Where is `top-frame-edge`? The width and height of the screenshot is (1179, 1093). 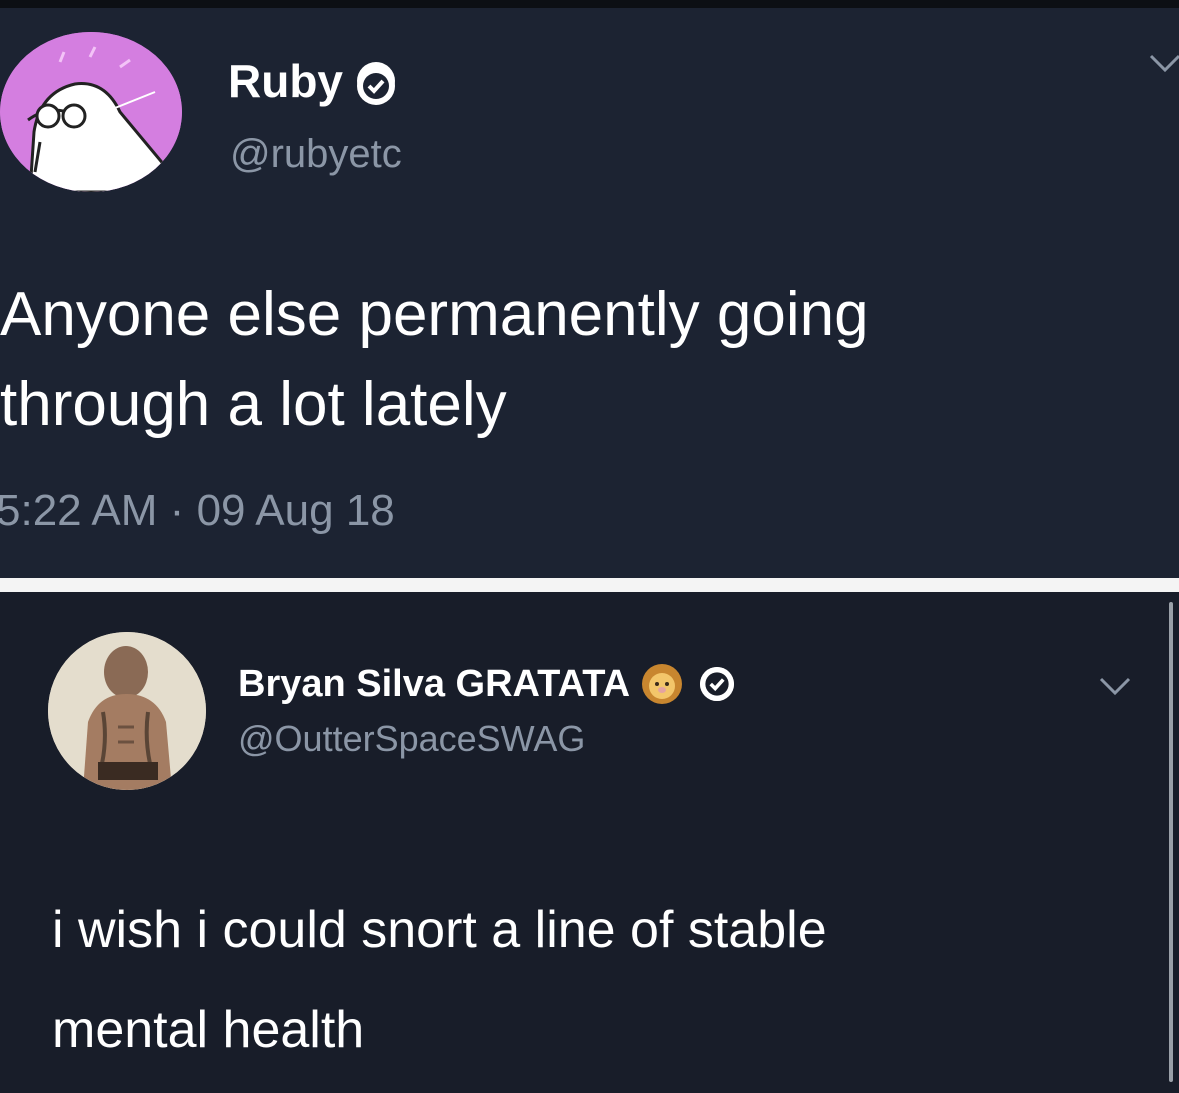
top-frame-edge is located at coordinates (589, 4).